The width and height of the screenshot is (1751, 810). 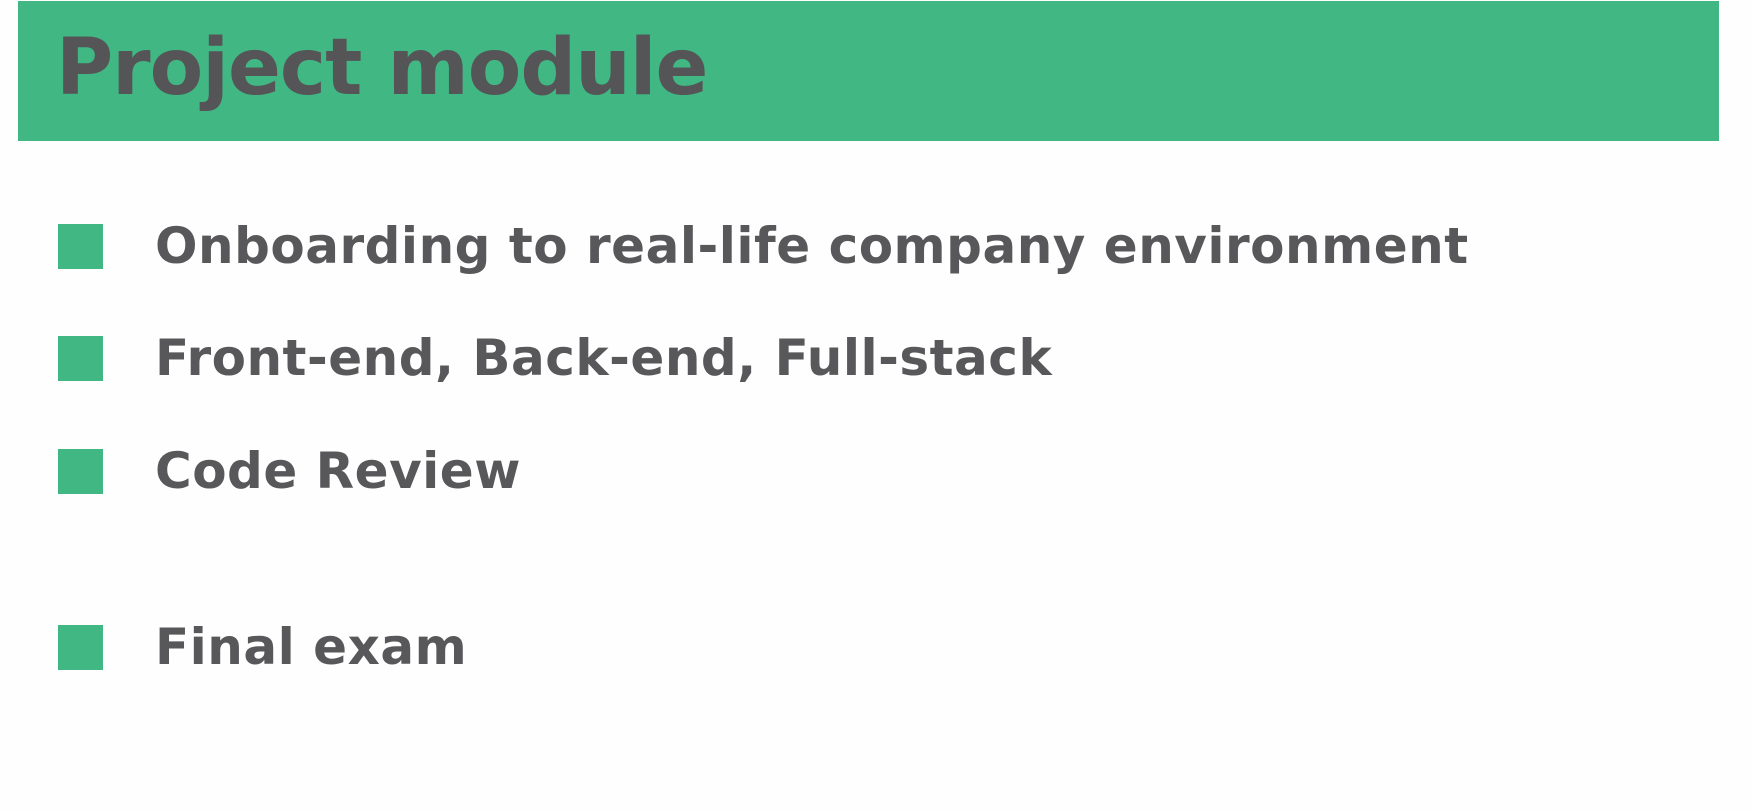 I want to click on list-item: Front-end, Back-end, Full-stack, so click(x=858, y=362).